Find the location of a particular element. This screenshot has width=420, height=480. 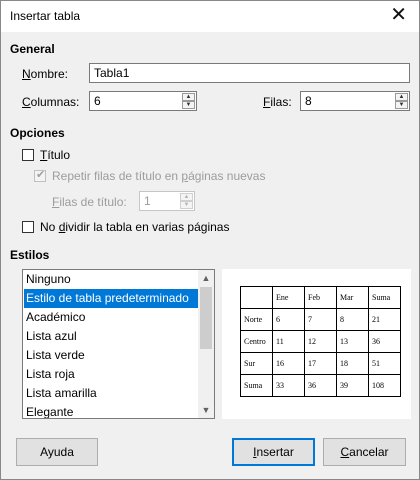

rows-label: Filas: is located at coordinates (277, 102).